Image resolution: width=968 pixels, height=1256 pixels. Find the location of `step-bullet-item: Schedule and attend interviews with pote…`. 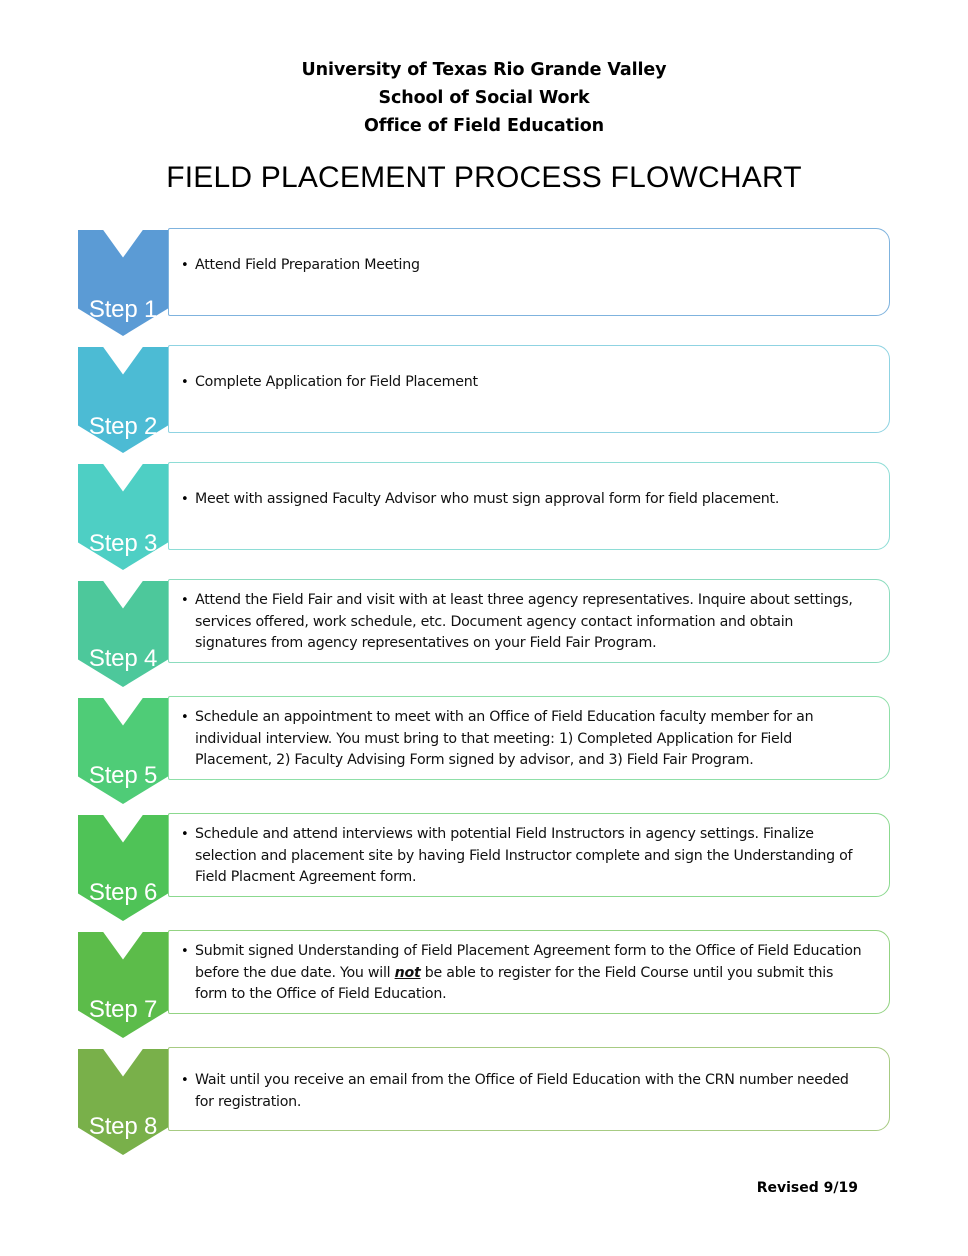

step-bullet-item: Schedule and attend interviews with pote… is located at coordinates (524, 856).